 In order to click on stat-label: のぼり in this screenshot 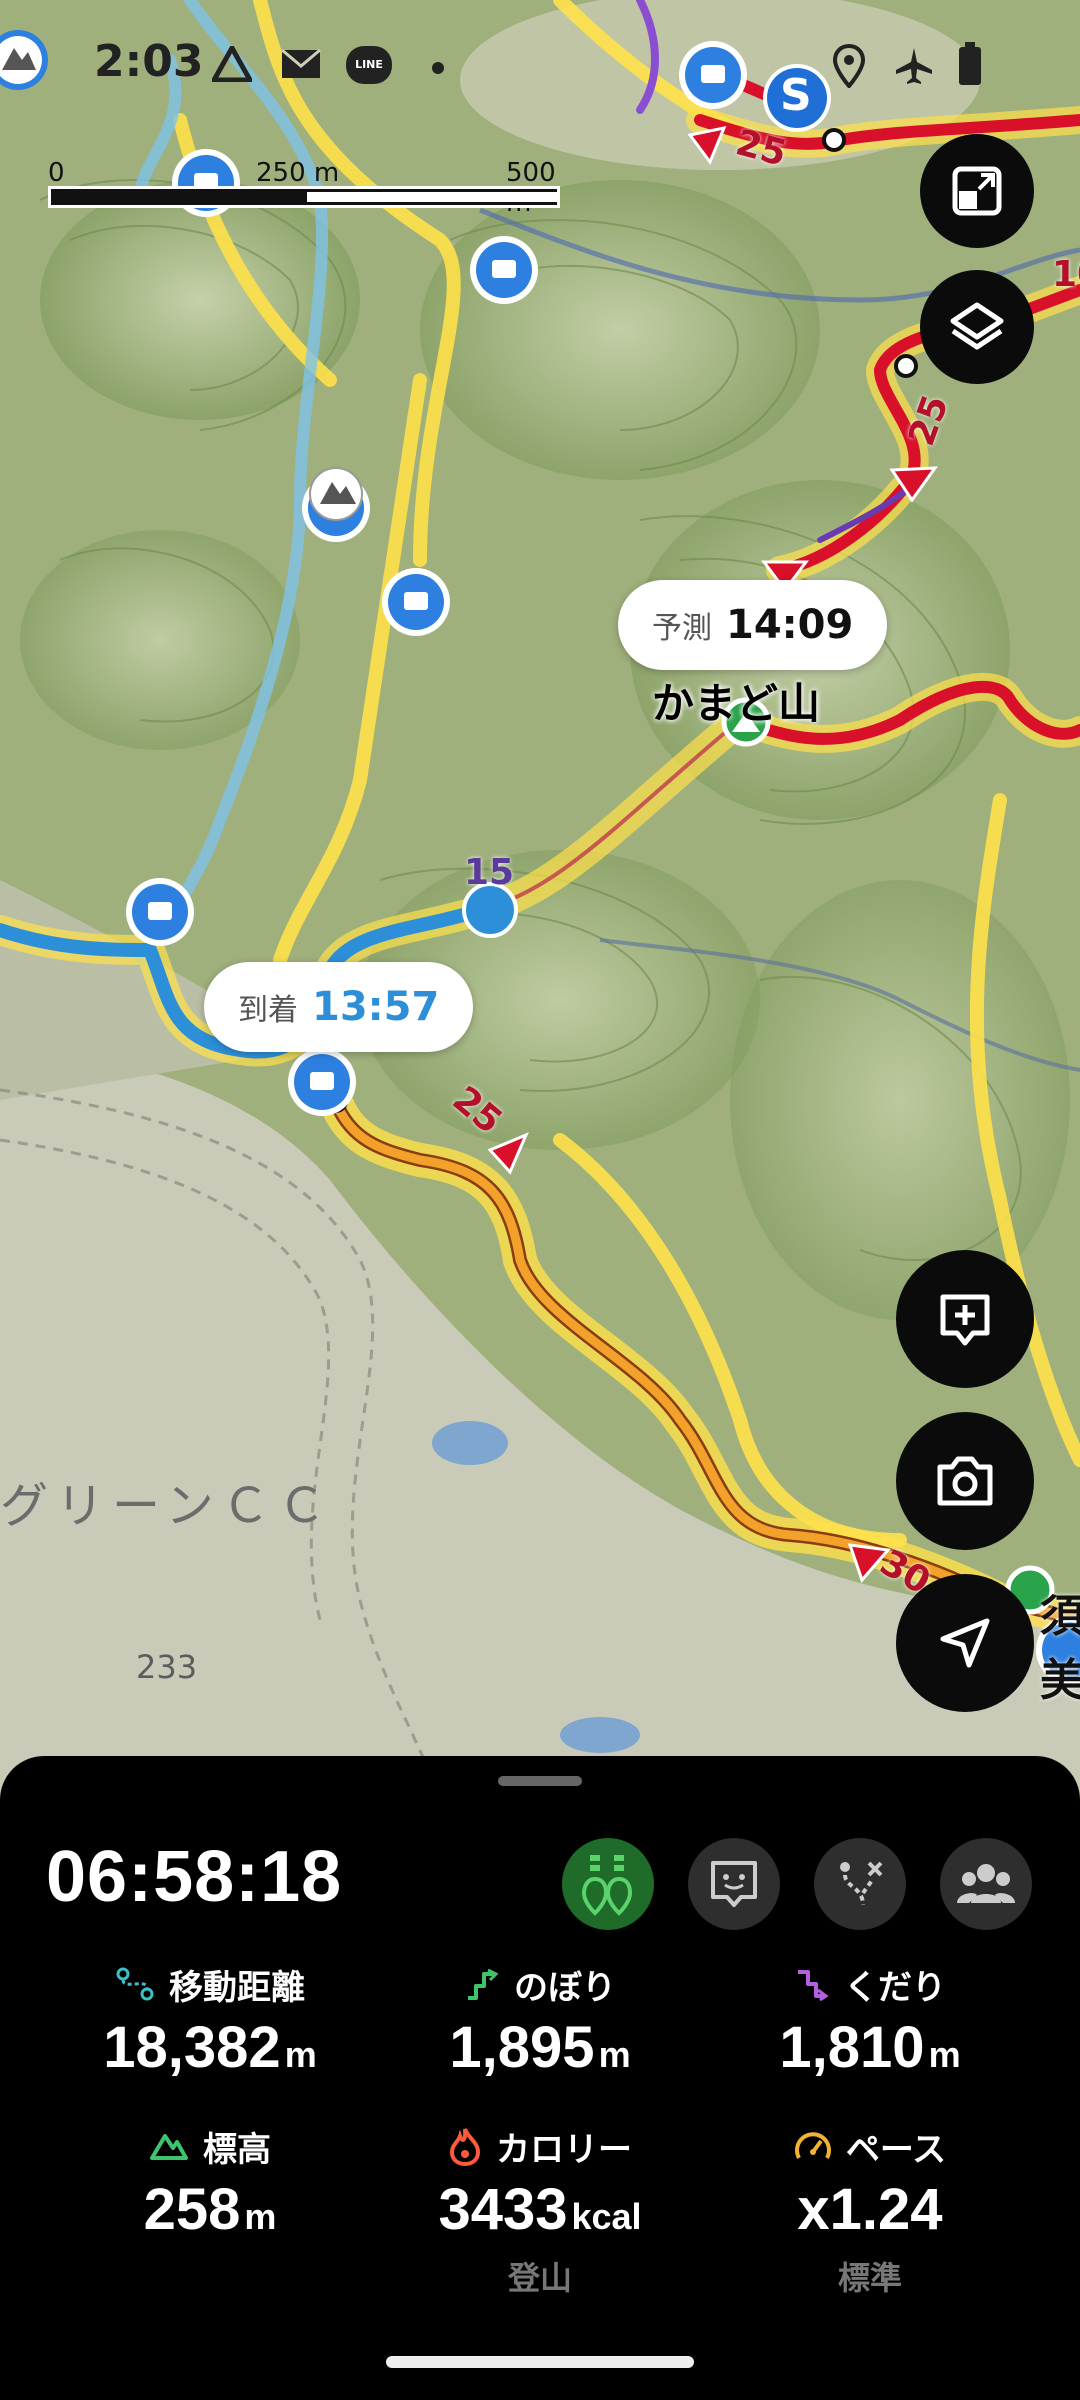, I will do `click(565, 1987)`.